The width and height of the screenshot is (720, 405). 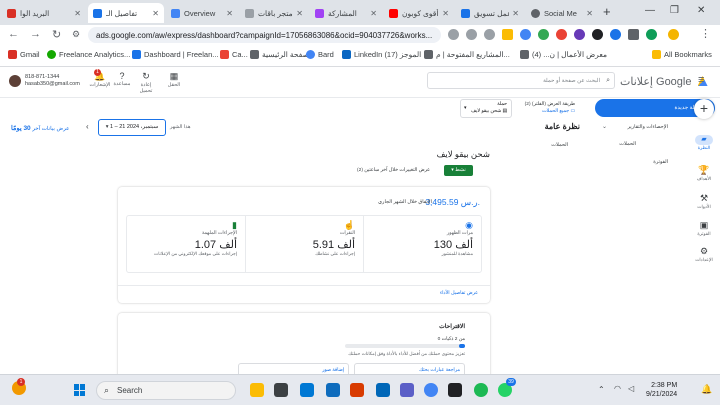 What do you see at coordinates (393, 170) in the screenshot?
I see `view-changes-link: عرض التغييرات خلال آخر ساعتين (2)` at bounding box center [393, 170].